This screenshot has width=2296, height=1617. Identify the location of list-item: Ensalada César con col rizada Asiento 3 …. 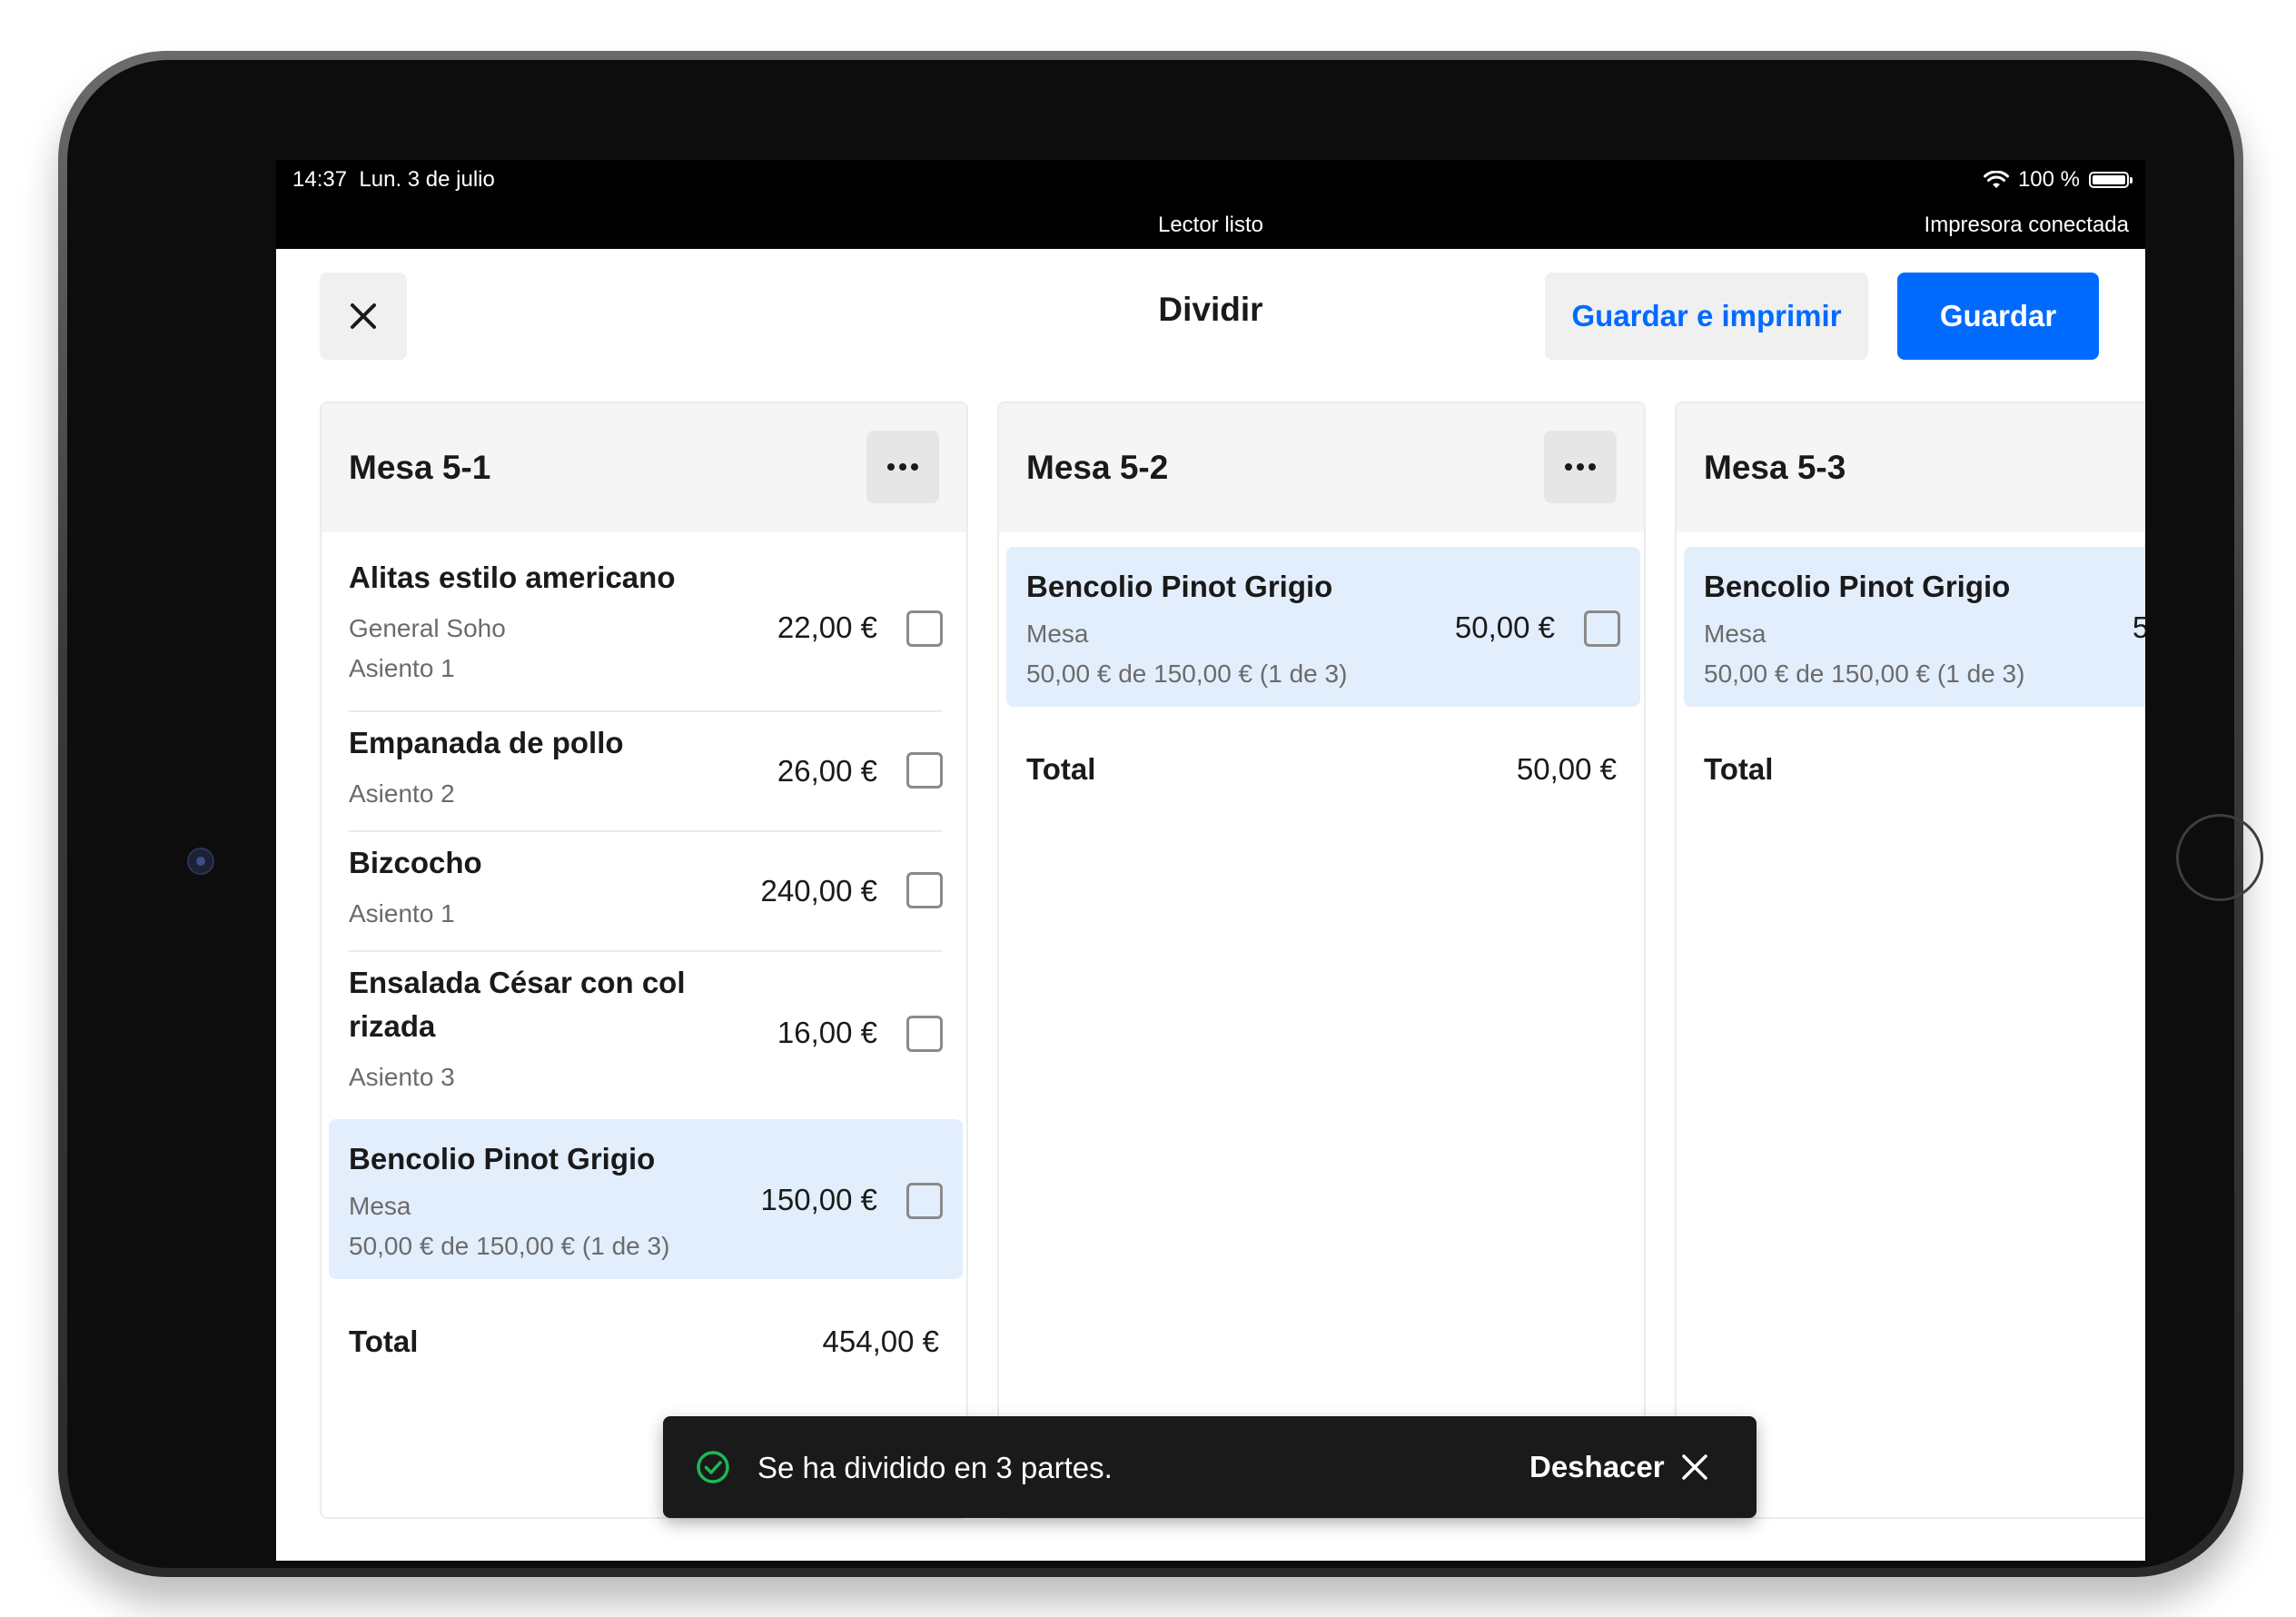
(646, 1034).